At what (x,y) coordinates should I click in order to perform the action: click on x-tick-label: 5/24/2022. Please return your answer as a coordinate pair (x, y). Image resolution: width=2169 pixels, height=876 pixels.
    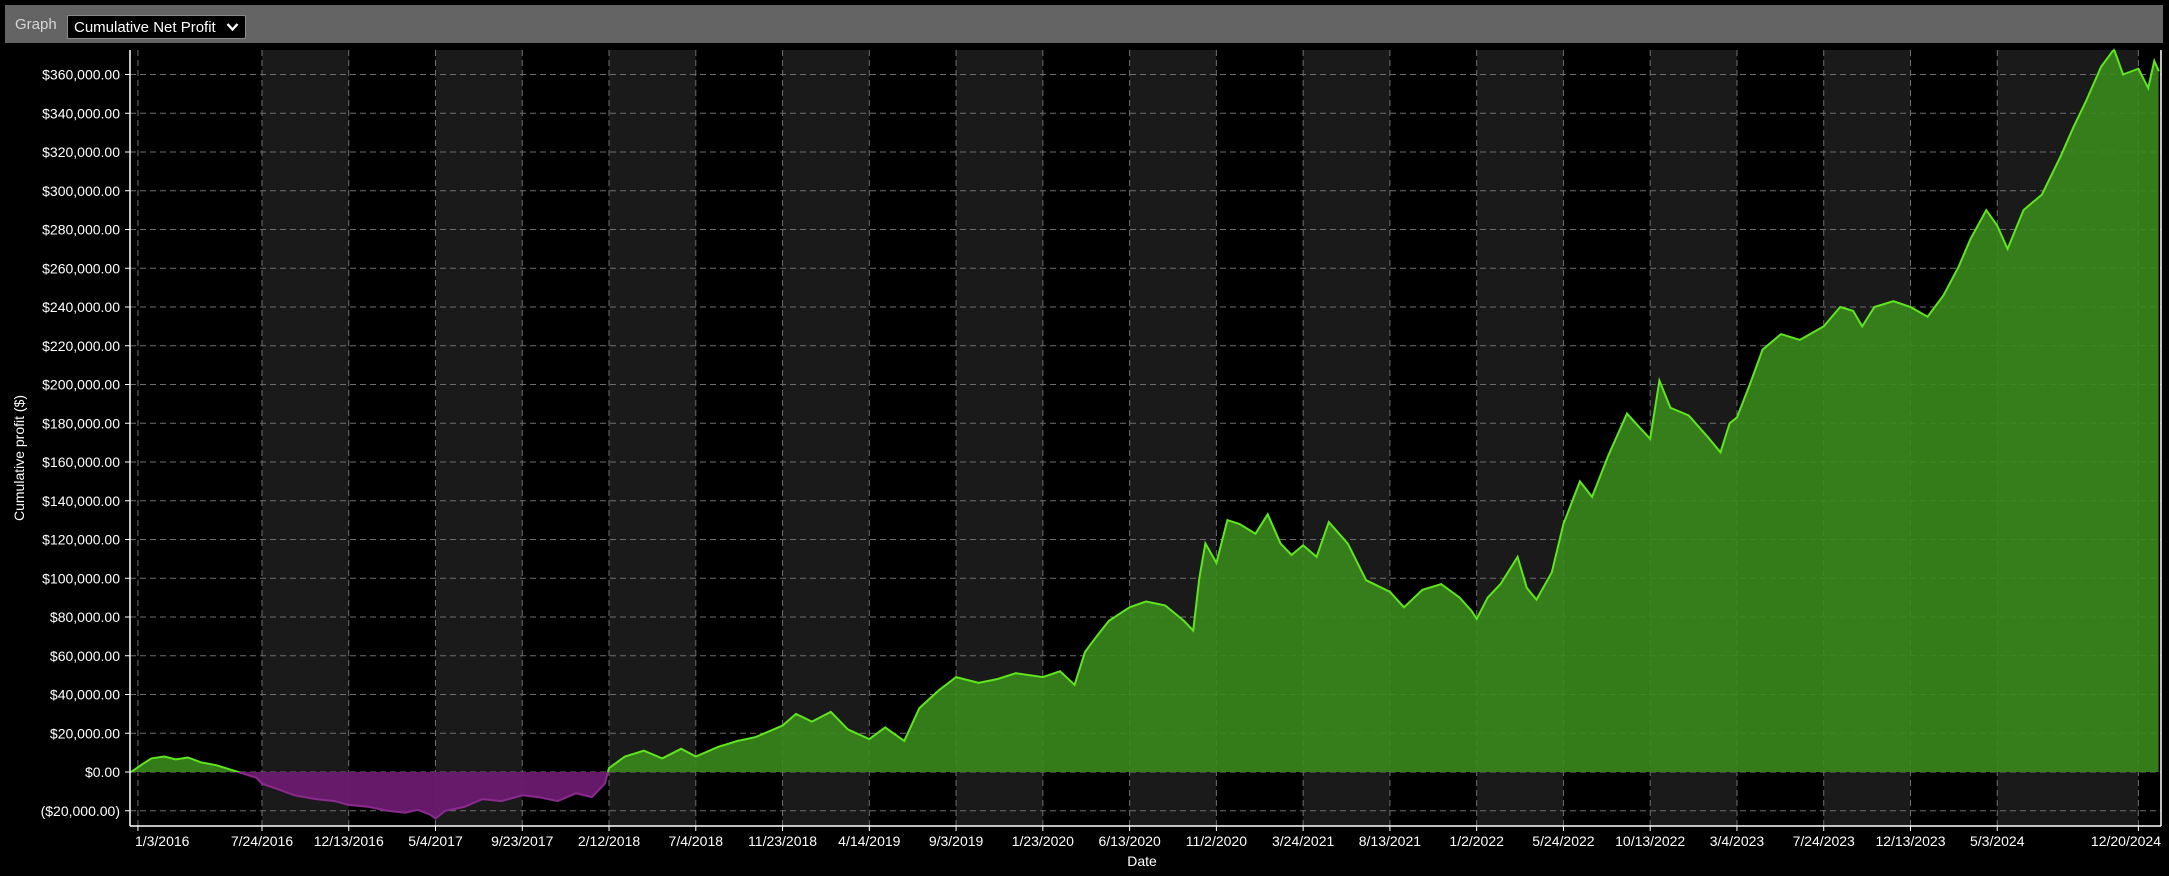
    Looking at the image, I should click on (1563, 841).